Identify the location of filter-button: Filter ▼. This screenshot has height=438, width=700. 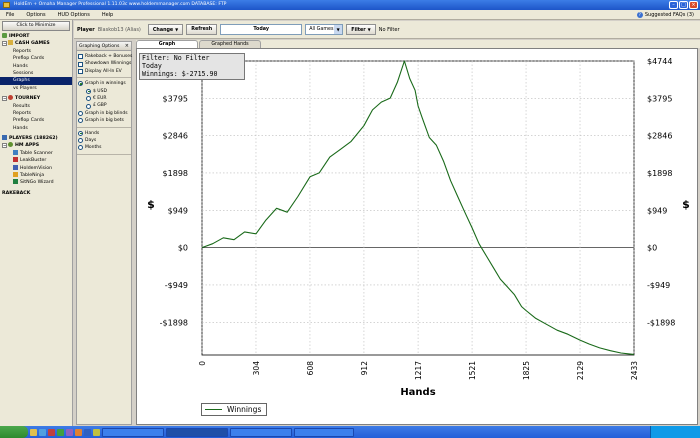
(361, 29).